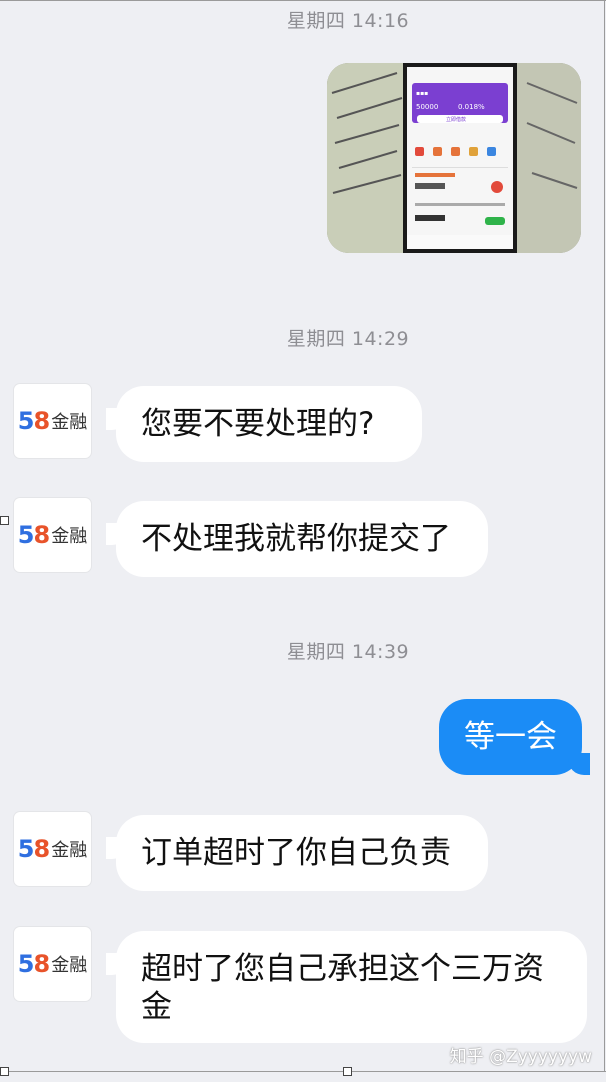  I want to click on frame-right-line, so click(604, 536).